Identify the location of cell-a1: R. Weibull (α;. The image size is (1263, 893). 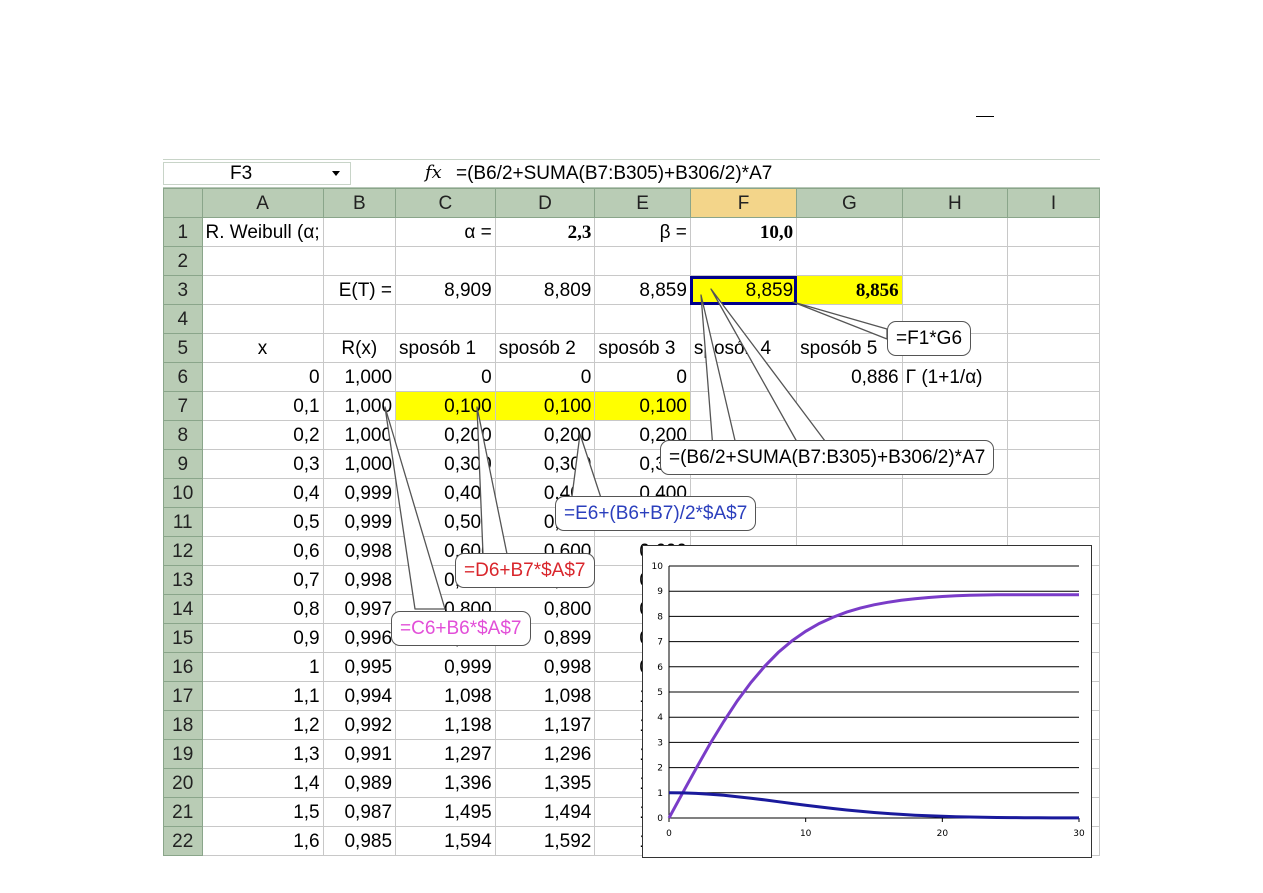
(262, 232).